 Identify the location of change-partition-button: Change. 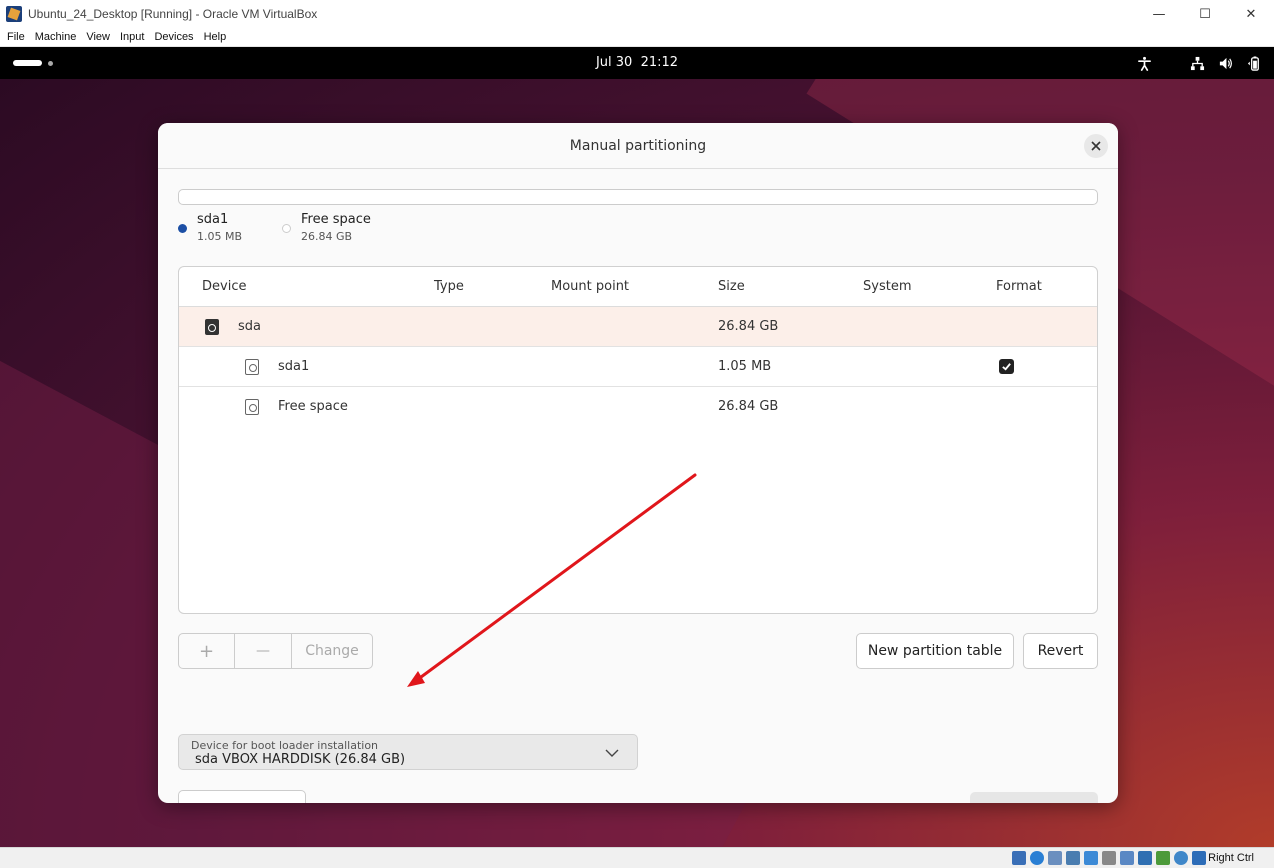
(332, 651).